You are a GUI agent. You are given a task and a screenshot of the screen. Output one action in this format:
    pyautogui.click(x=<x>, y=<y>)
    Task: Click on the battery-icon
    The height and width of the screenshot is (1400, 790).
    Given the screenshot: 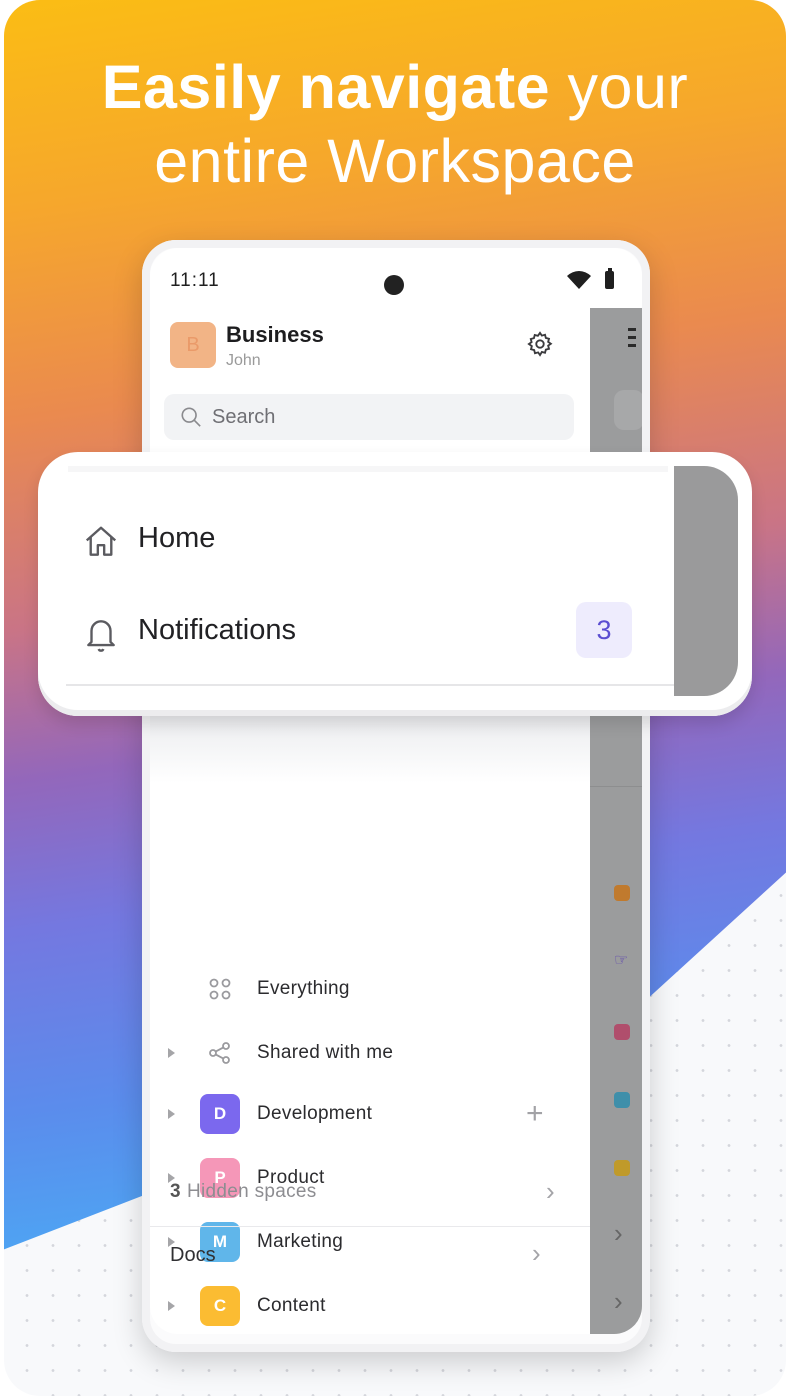 What is the action you would take?
    pyautogui.click(x=609, y=278)
    